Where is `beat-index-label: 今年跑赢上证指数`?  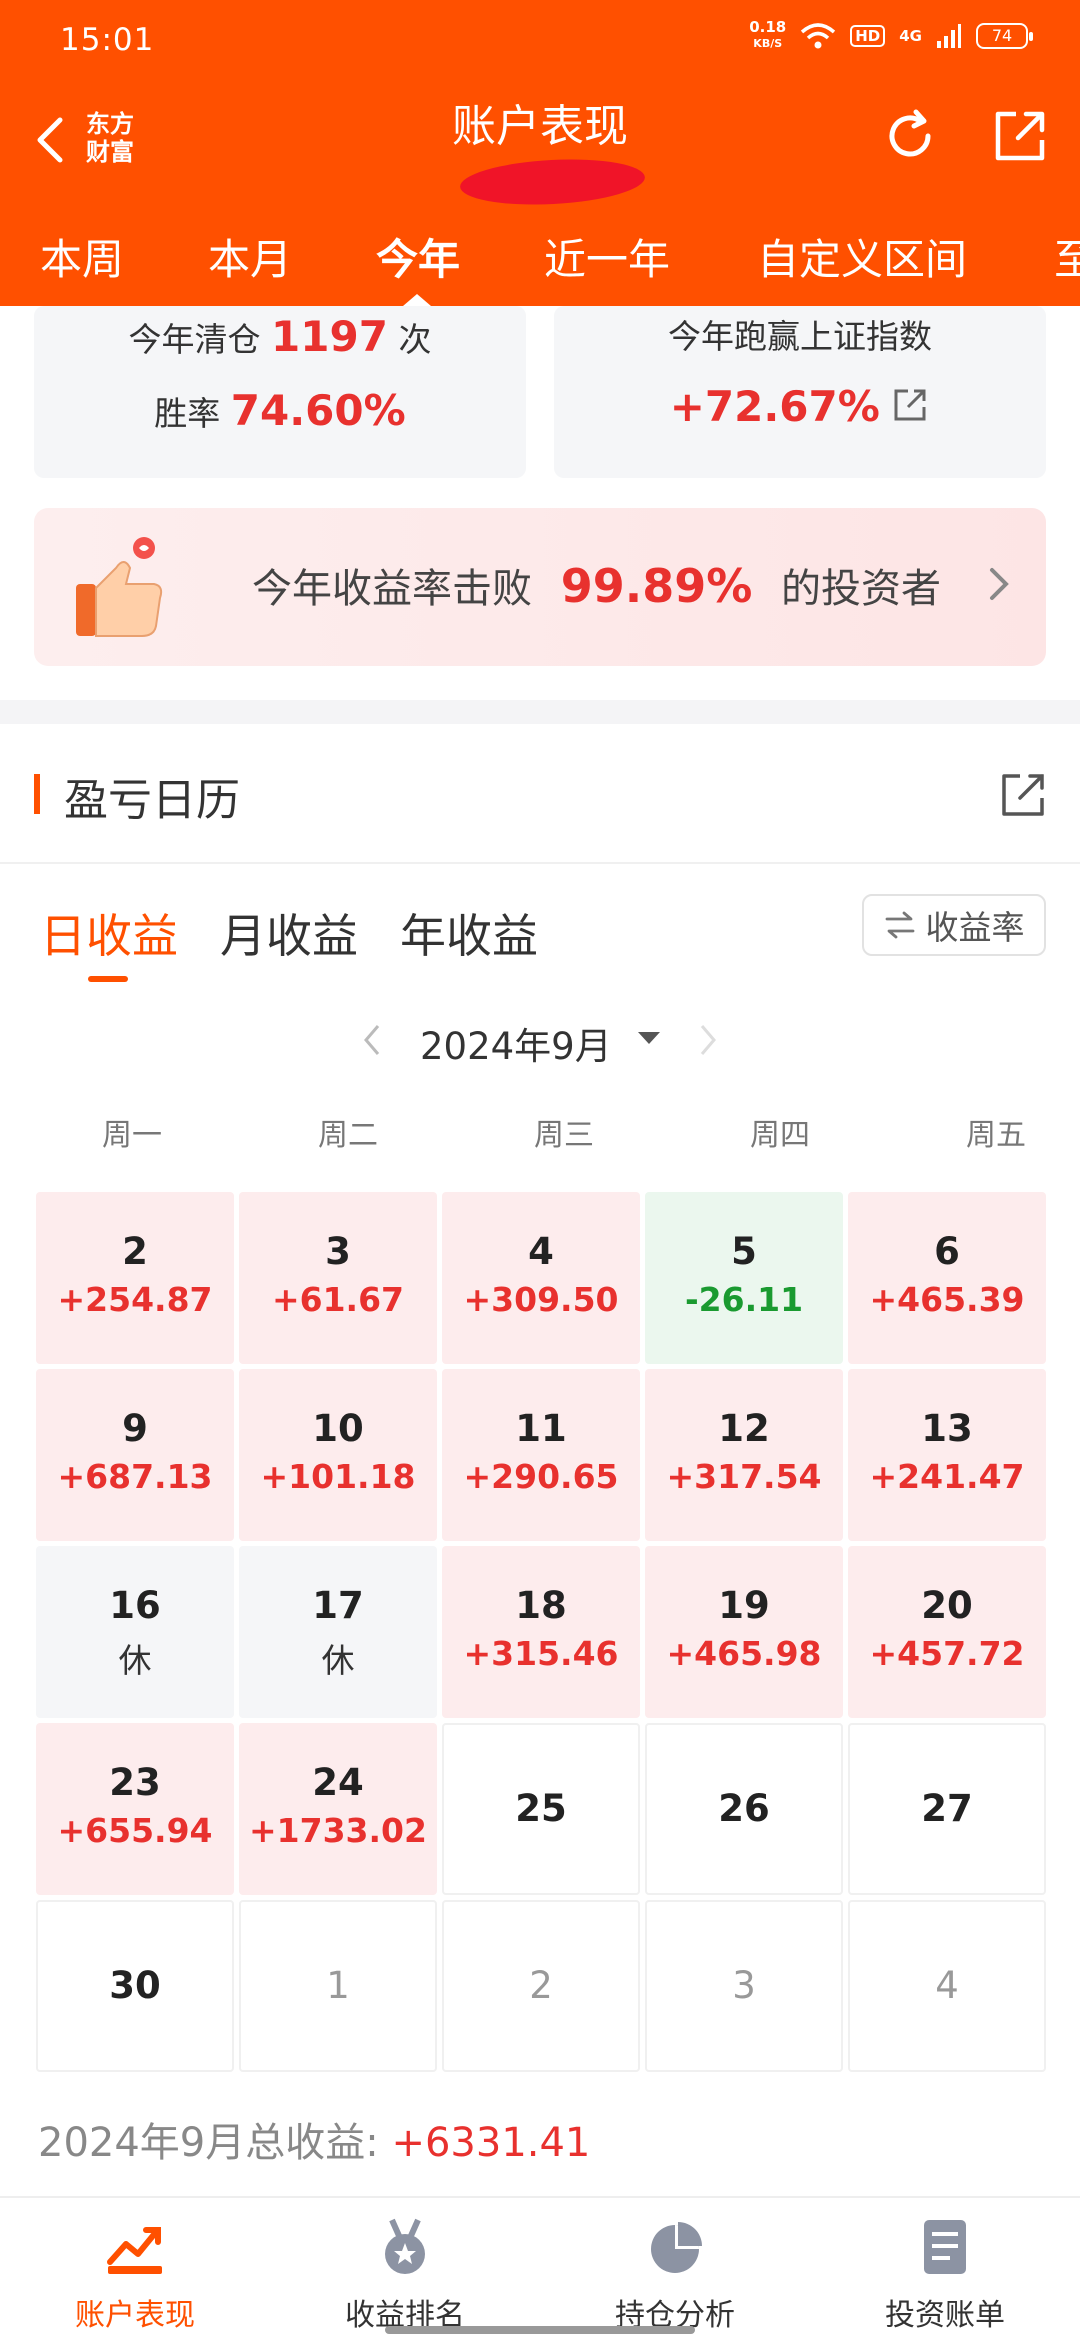 beat-index-label: 今年跑赢上证指数 is located at coordinates (800, 336).